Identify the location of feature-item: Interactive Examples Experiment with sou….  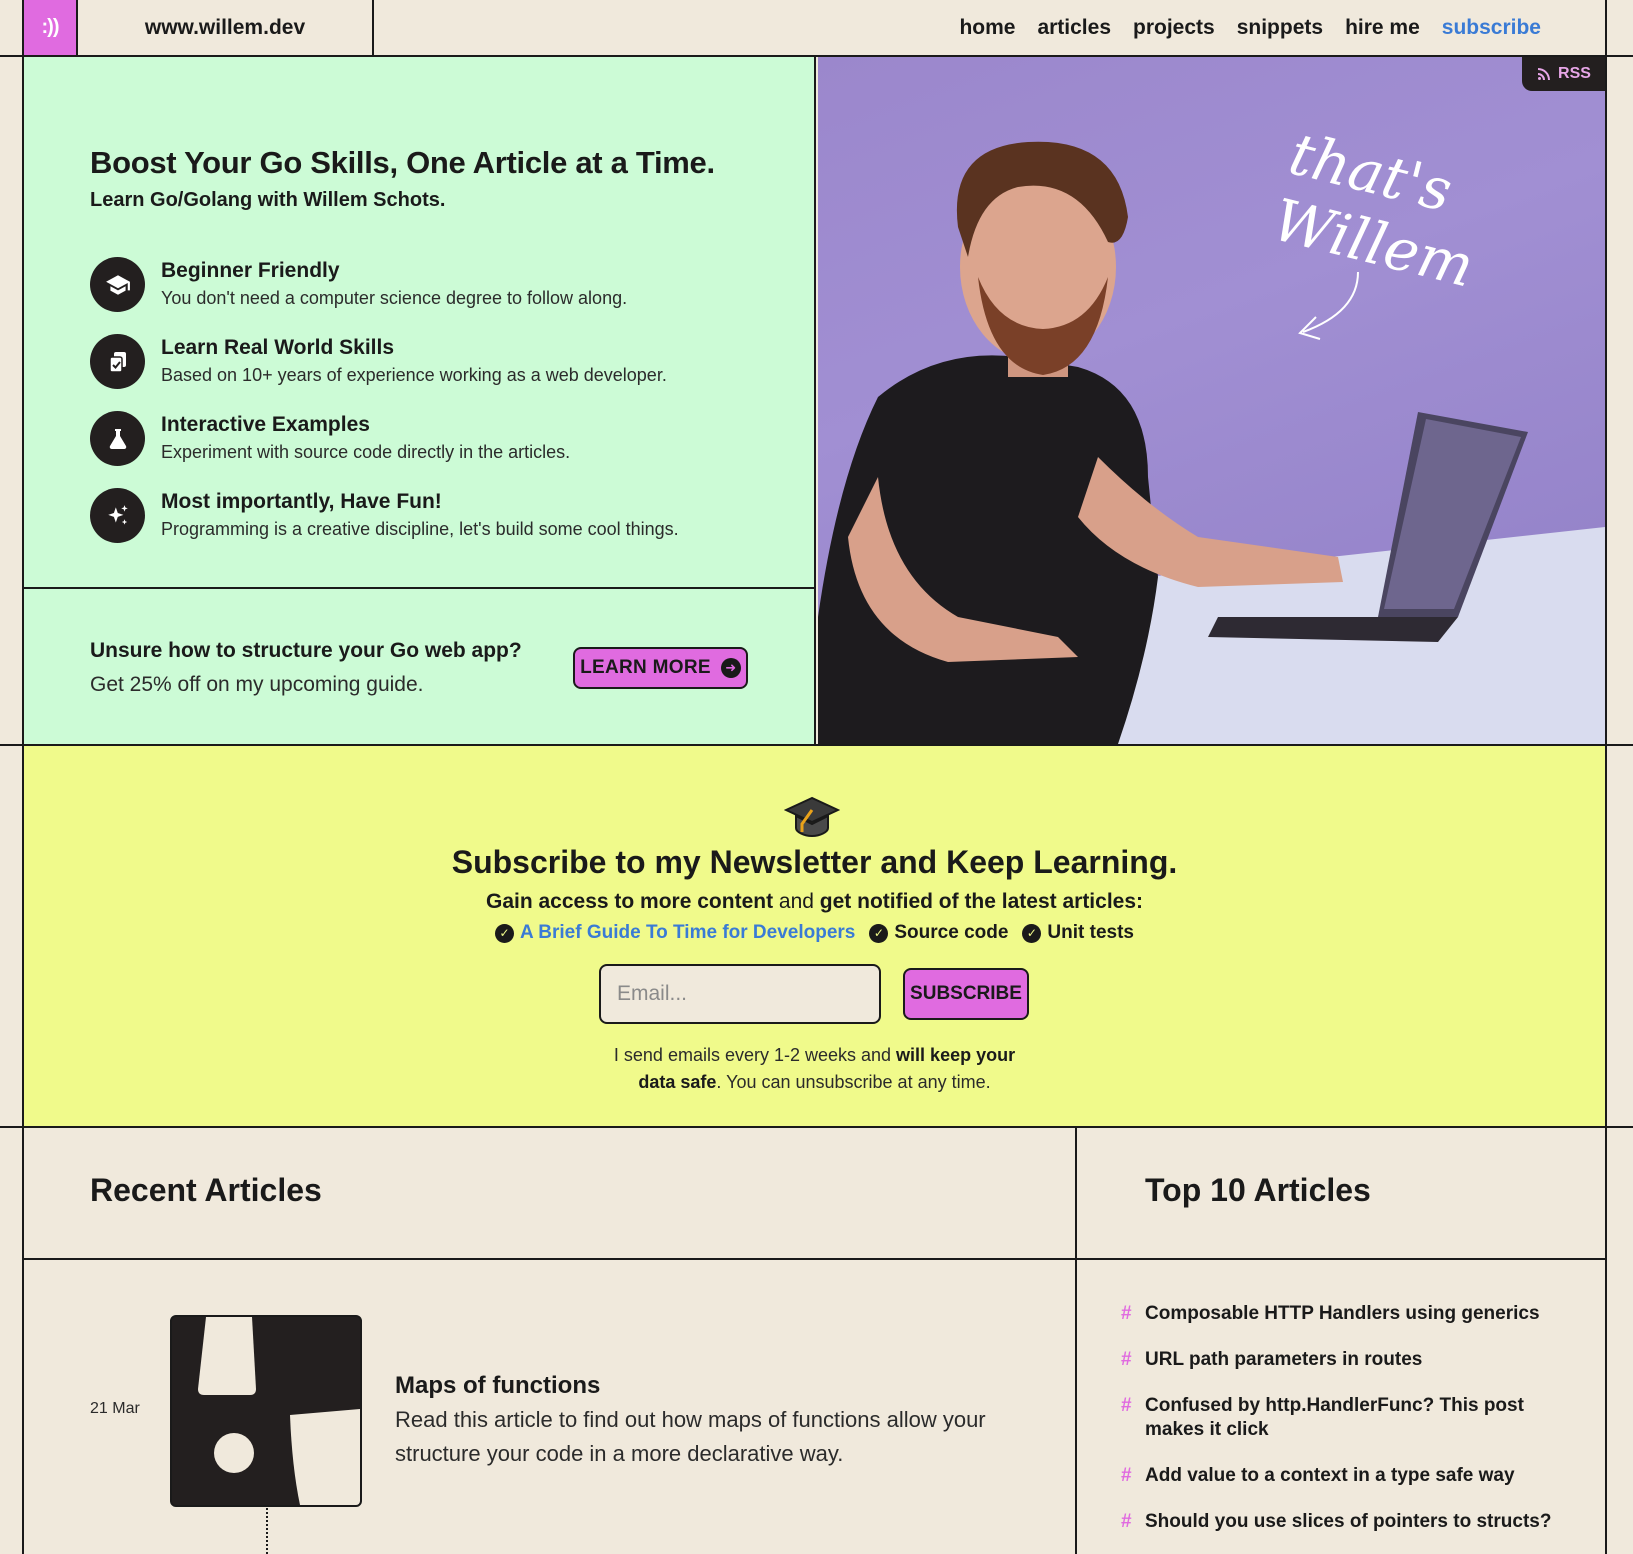
(384, 438).